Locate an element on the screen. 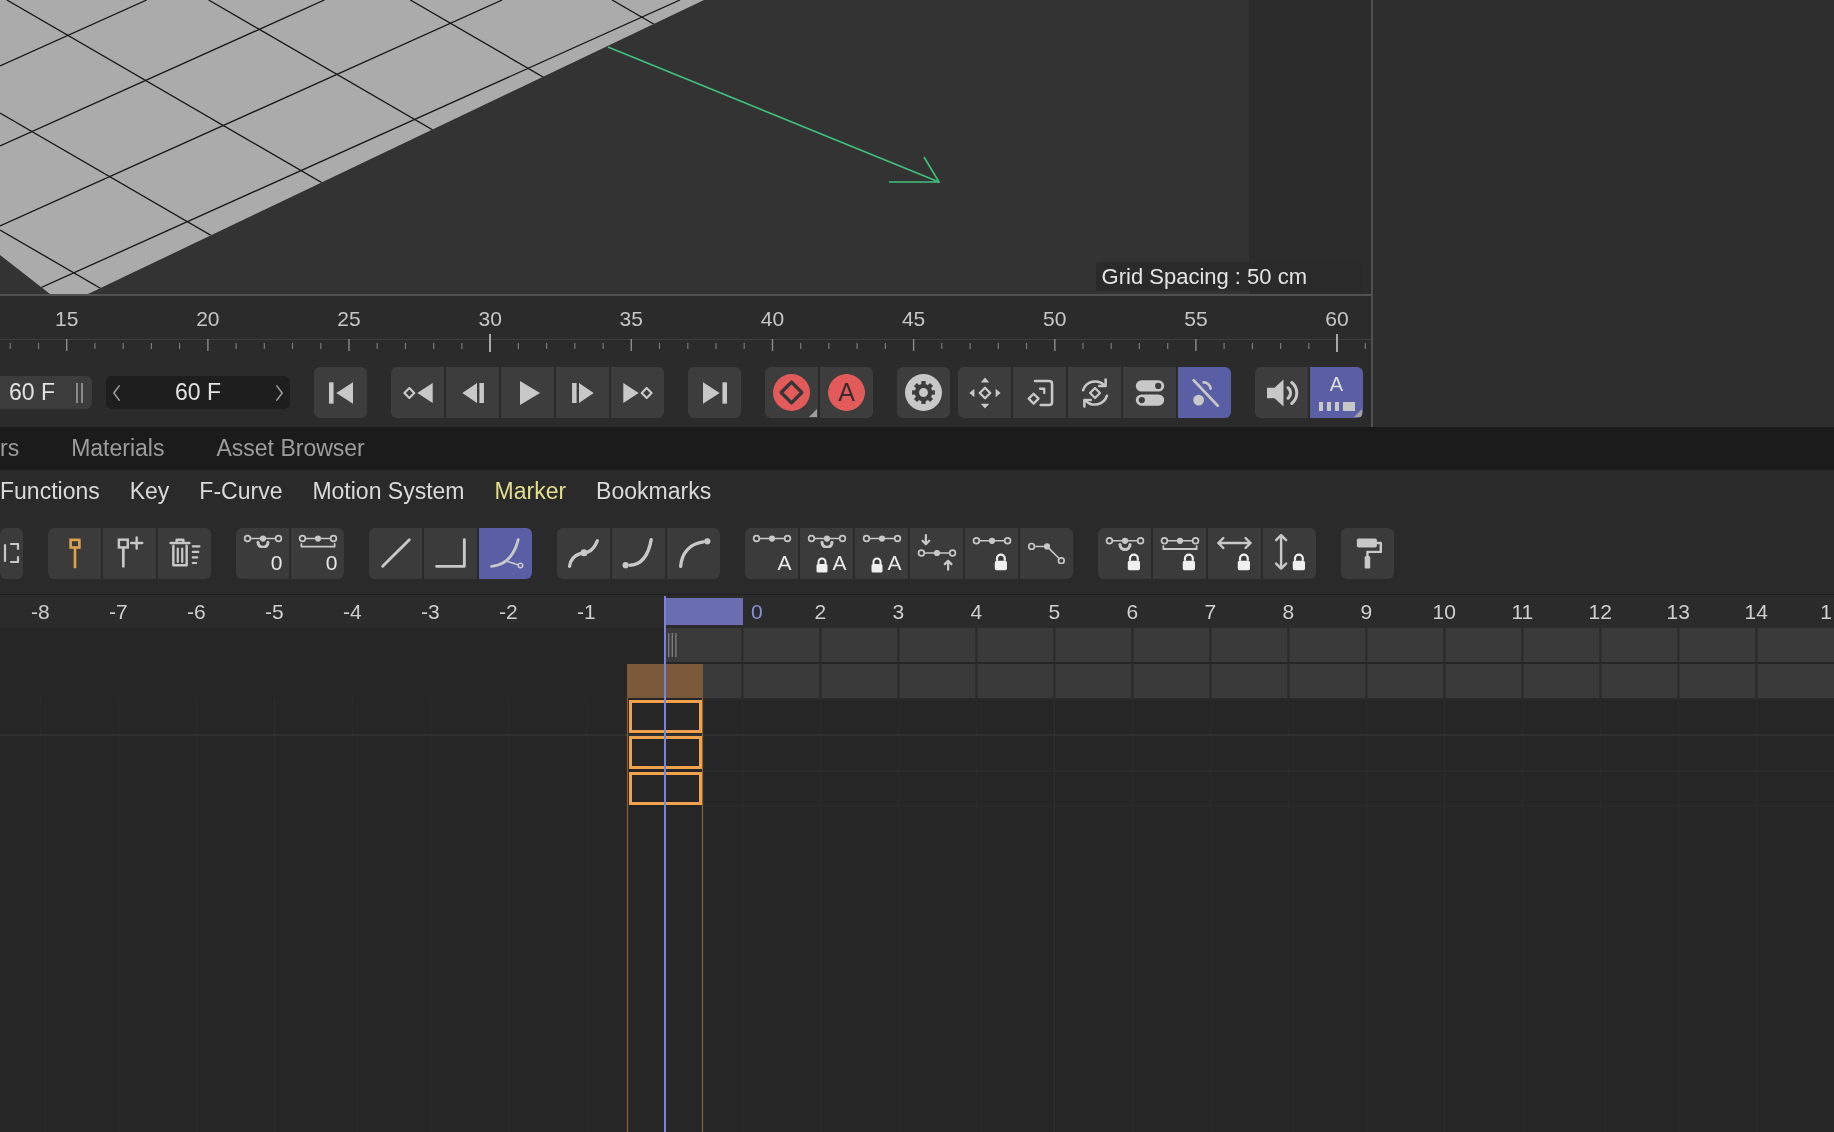 The width and height of the screenshot is (1834, 1132). menu-item: Key is located at coordinates (149, 491).